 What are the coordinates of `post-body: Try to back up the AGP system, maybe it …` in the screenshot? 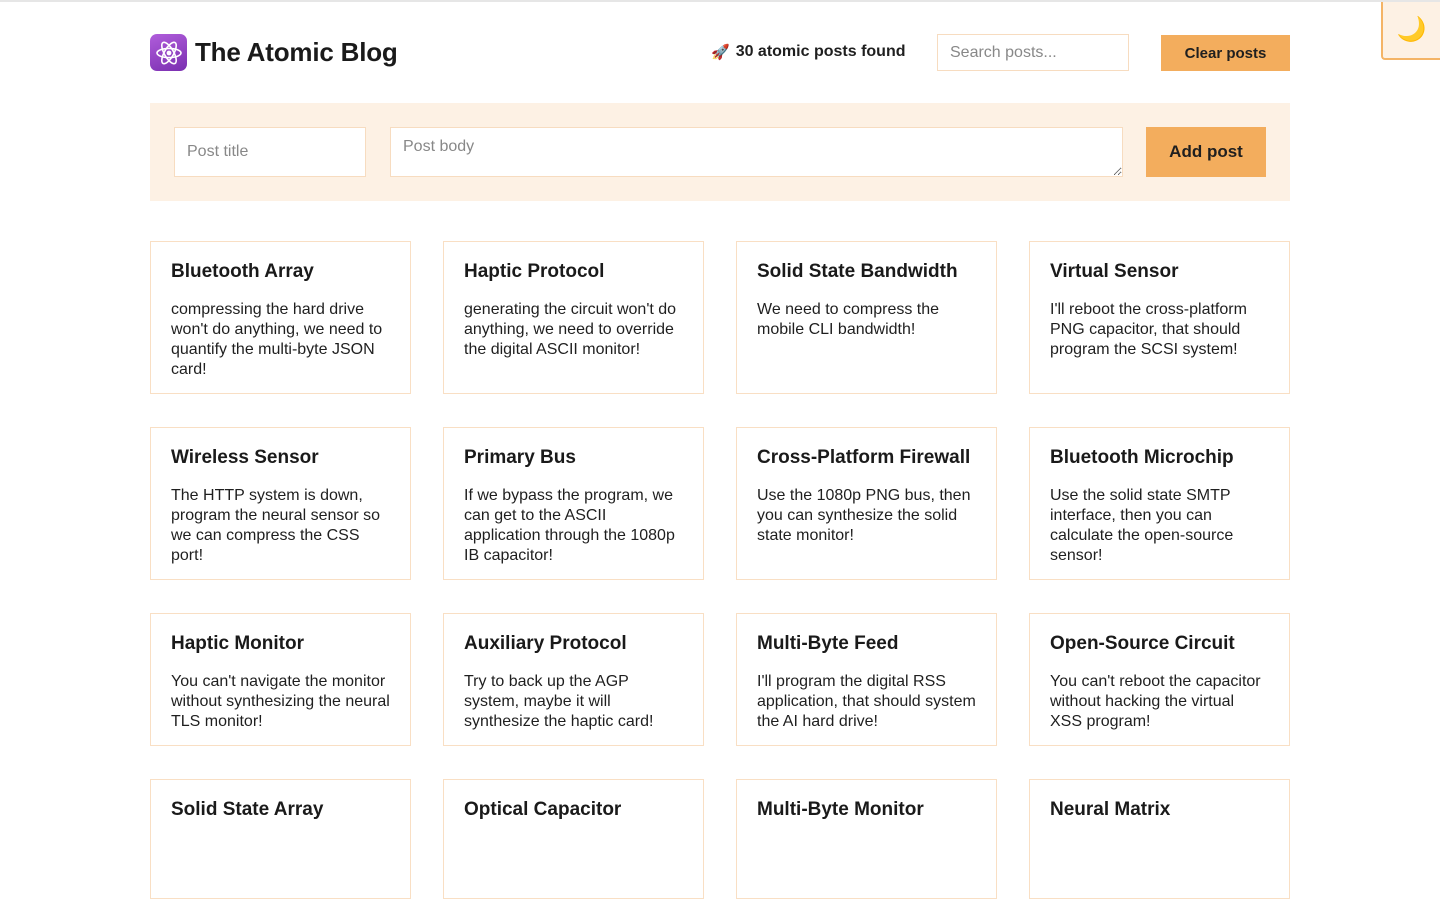 It's located at (559, 701).